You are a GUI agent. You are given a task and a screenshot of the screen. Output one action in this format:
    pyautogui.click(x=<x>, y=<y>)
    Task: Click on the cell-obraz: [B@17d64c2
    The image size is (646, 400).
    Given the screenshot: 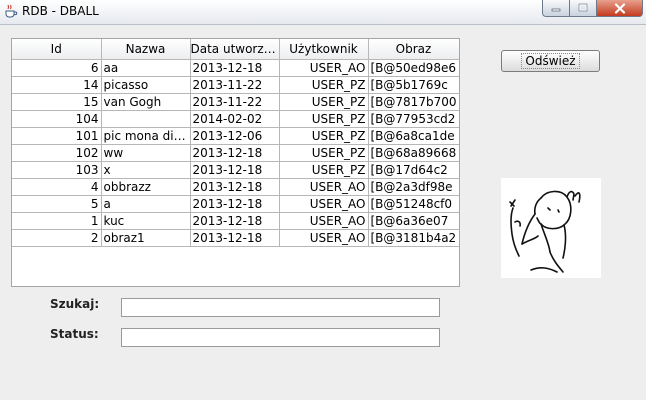 What is the action you would take?
    pyautogui.click(x=413, y=170)
    